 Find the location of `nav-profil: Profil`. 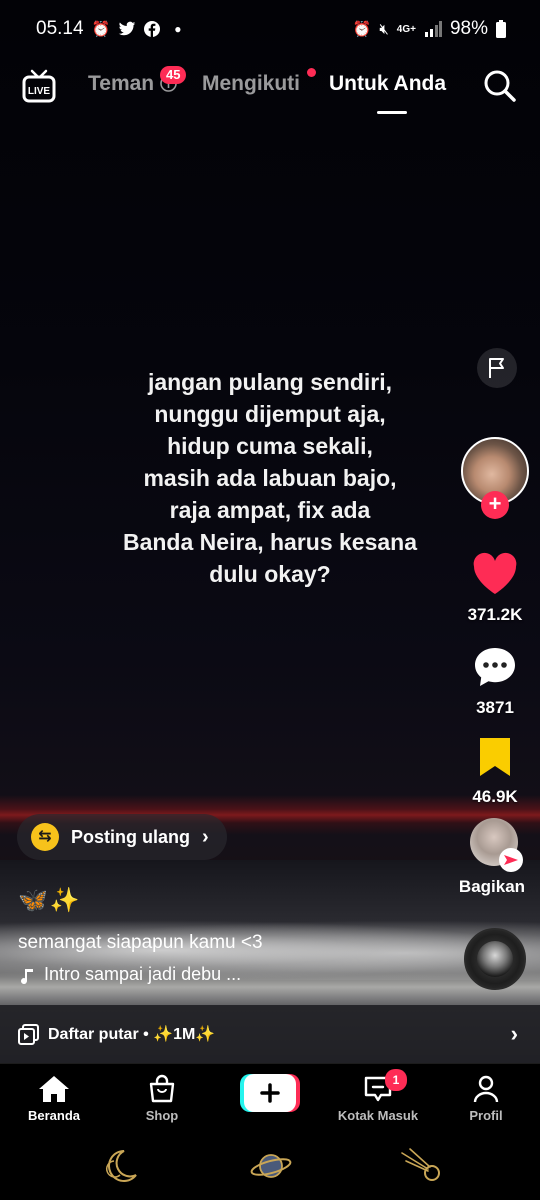

nav-profil: Profil is located at coordinates (486, 1098).